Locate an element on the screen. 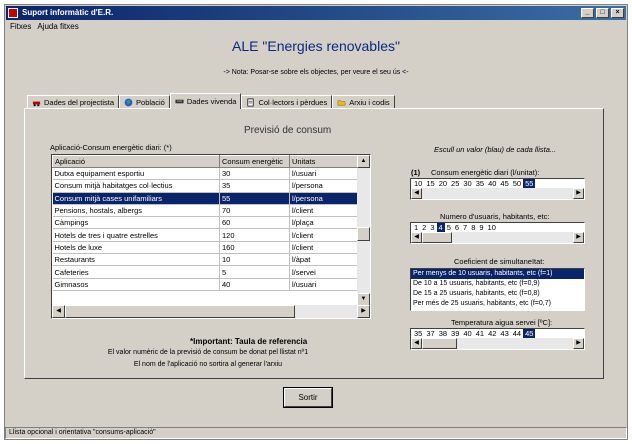  temp-option: 45 is located at coordinates (529, 333).